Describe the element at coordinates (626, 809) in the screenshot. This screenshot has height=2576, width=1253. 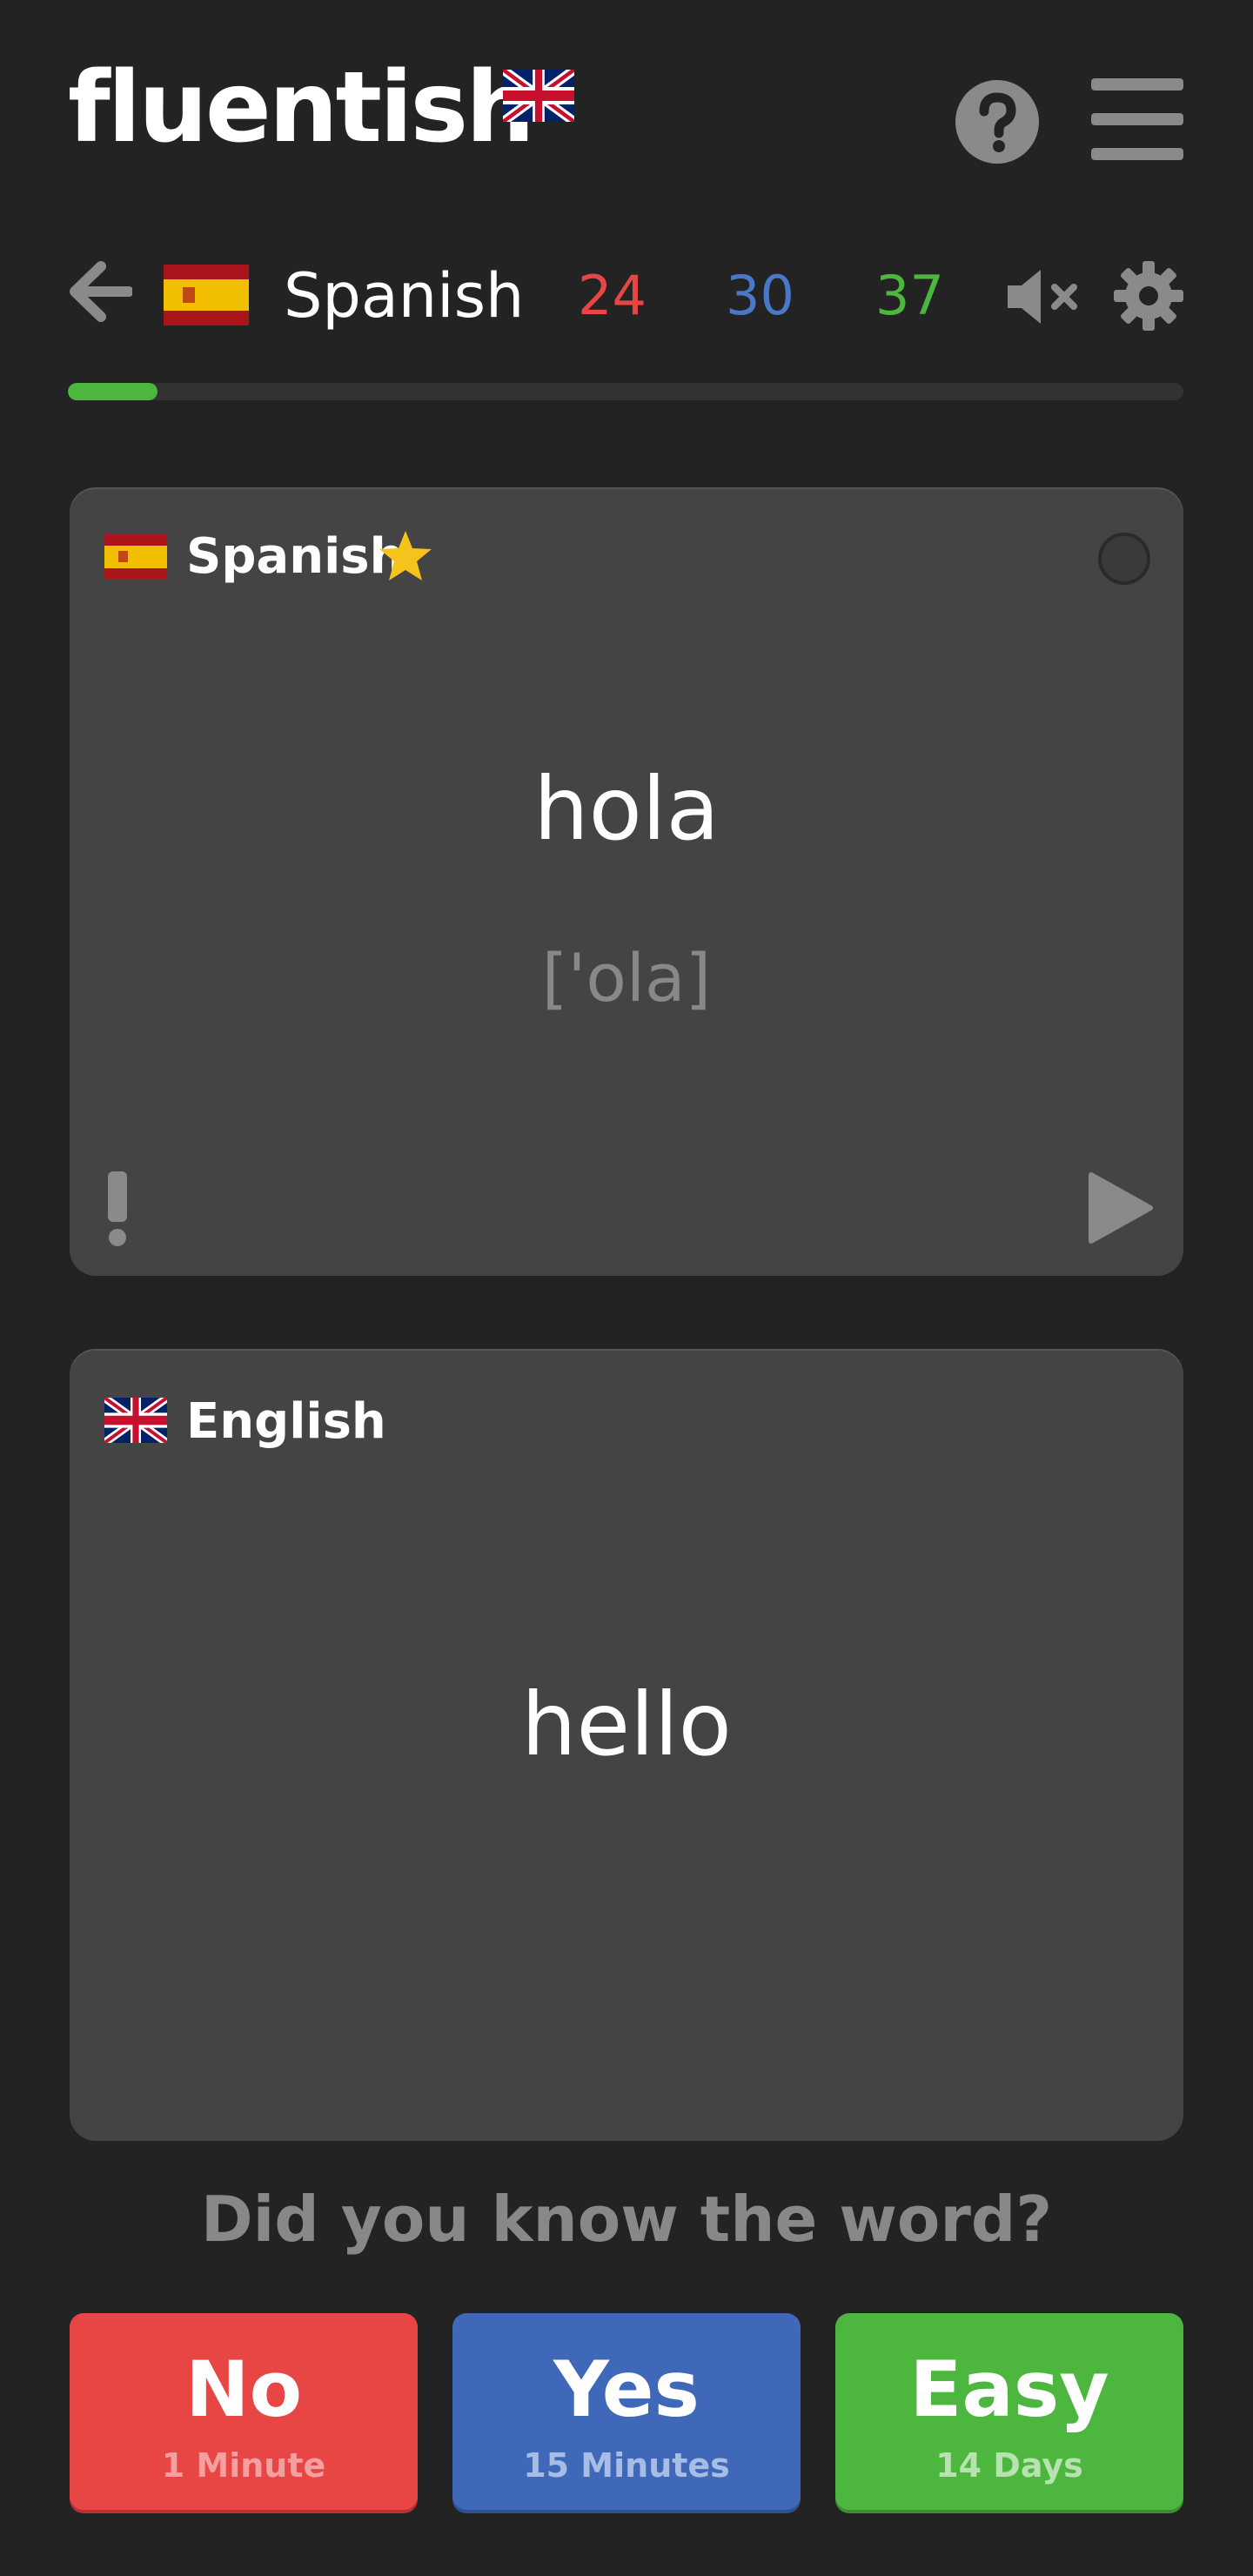
I see `source-word: hola` at that location.